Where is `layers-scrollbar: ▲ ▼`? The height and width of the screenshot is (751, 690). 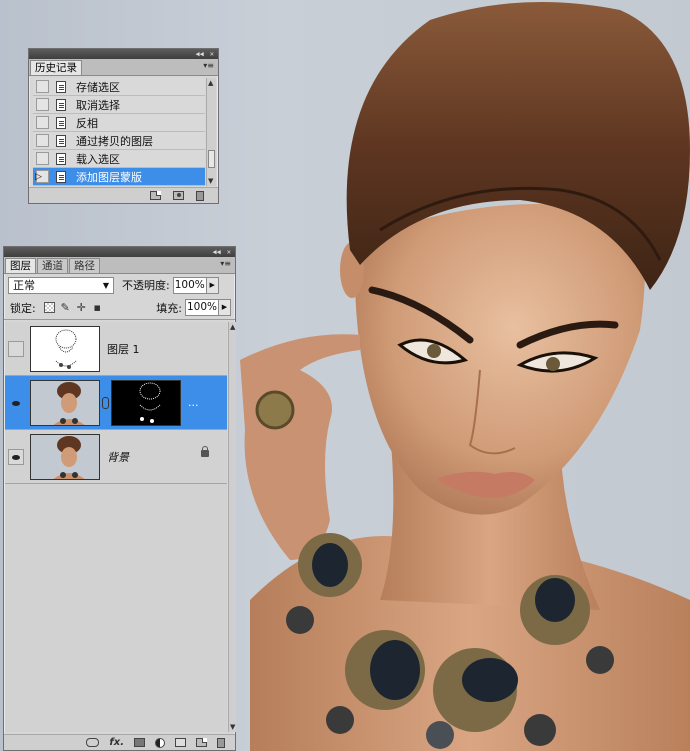
layers-scrollbar: ▲ ▼ is located at coordinates (232, 527).